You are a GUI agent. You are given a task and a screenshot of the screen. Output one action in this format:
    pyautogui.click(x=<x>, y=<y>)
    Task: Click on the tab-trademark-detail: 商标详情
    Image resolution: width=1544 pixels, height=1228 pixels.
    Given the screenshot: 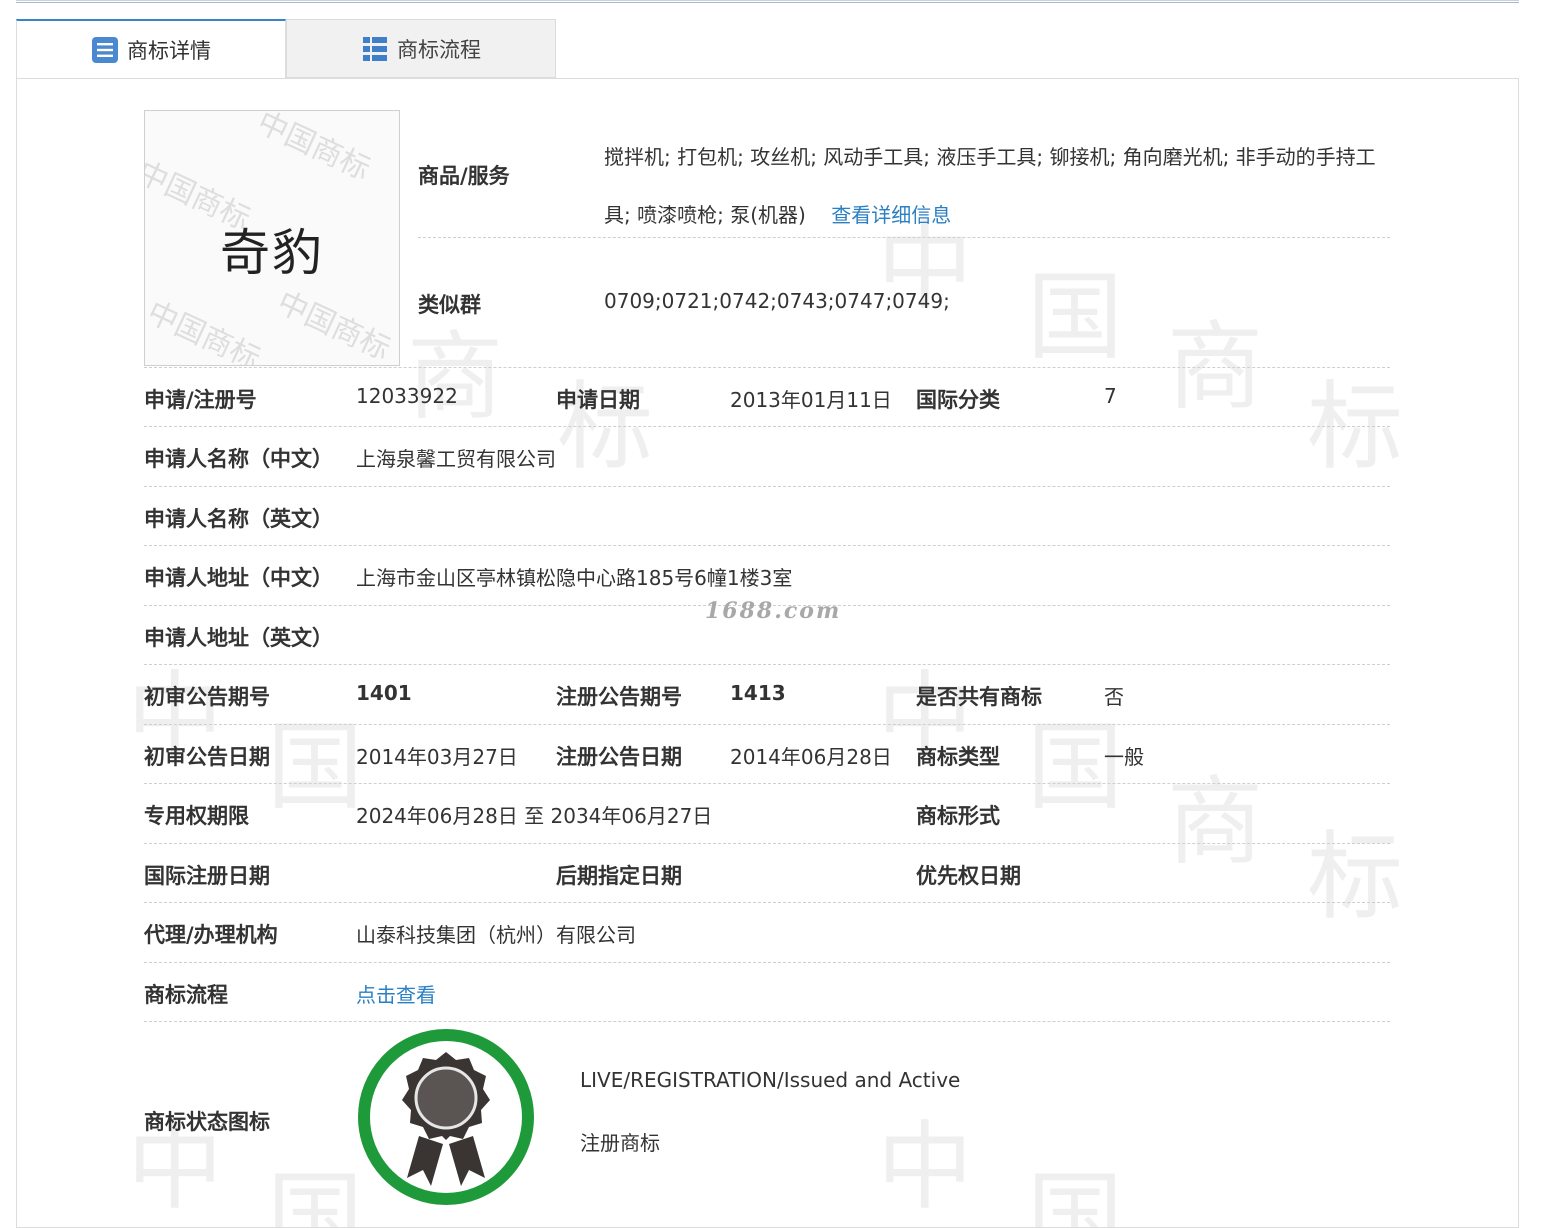 What is the action you would take?
    pyautogui.click(x=151, y=49)
    